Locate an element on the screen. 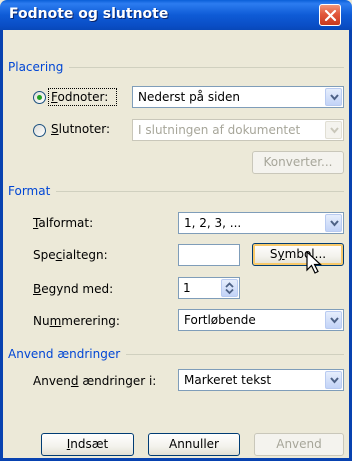  fodnoter-select-value: Nederst på siden is located at coordinates (189, 97).